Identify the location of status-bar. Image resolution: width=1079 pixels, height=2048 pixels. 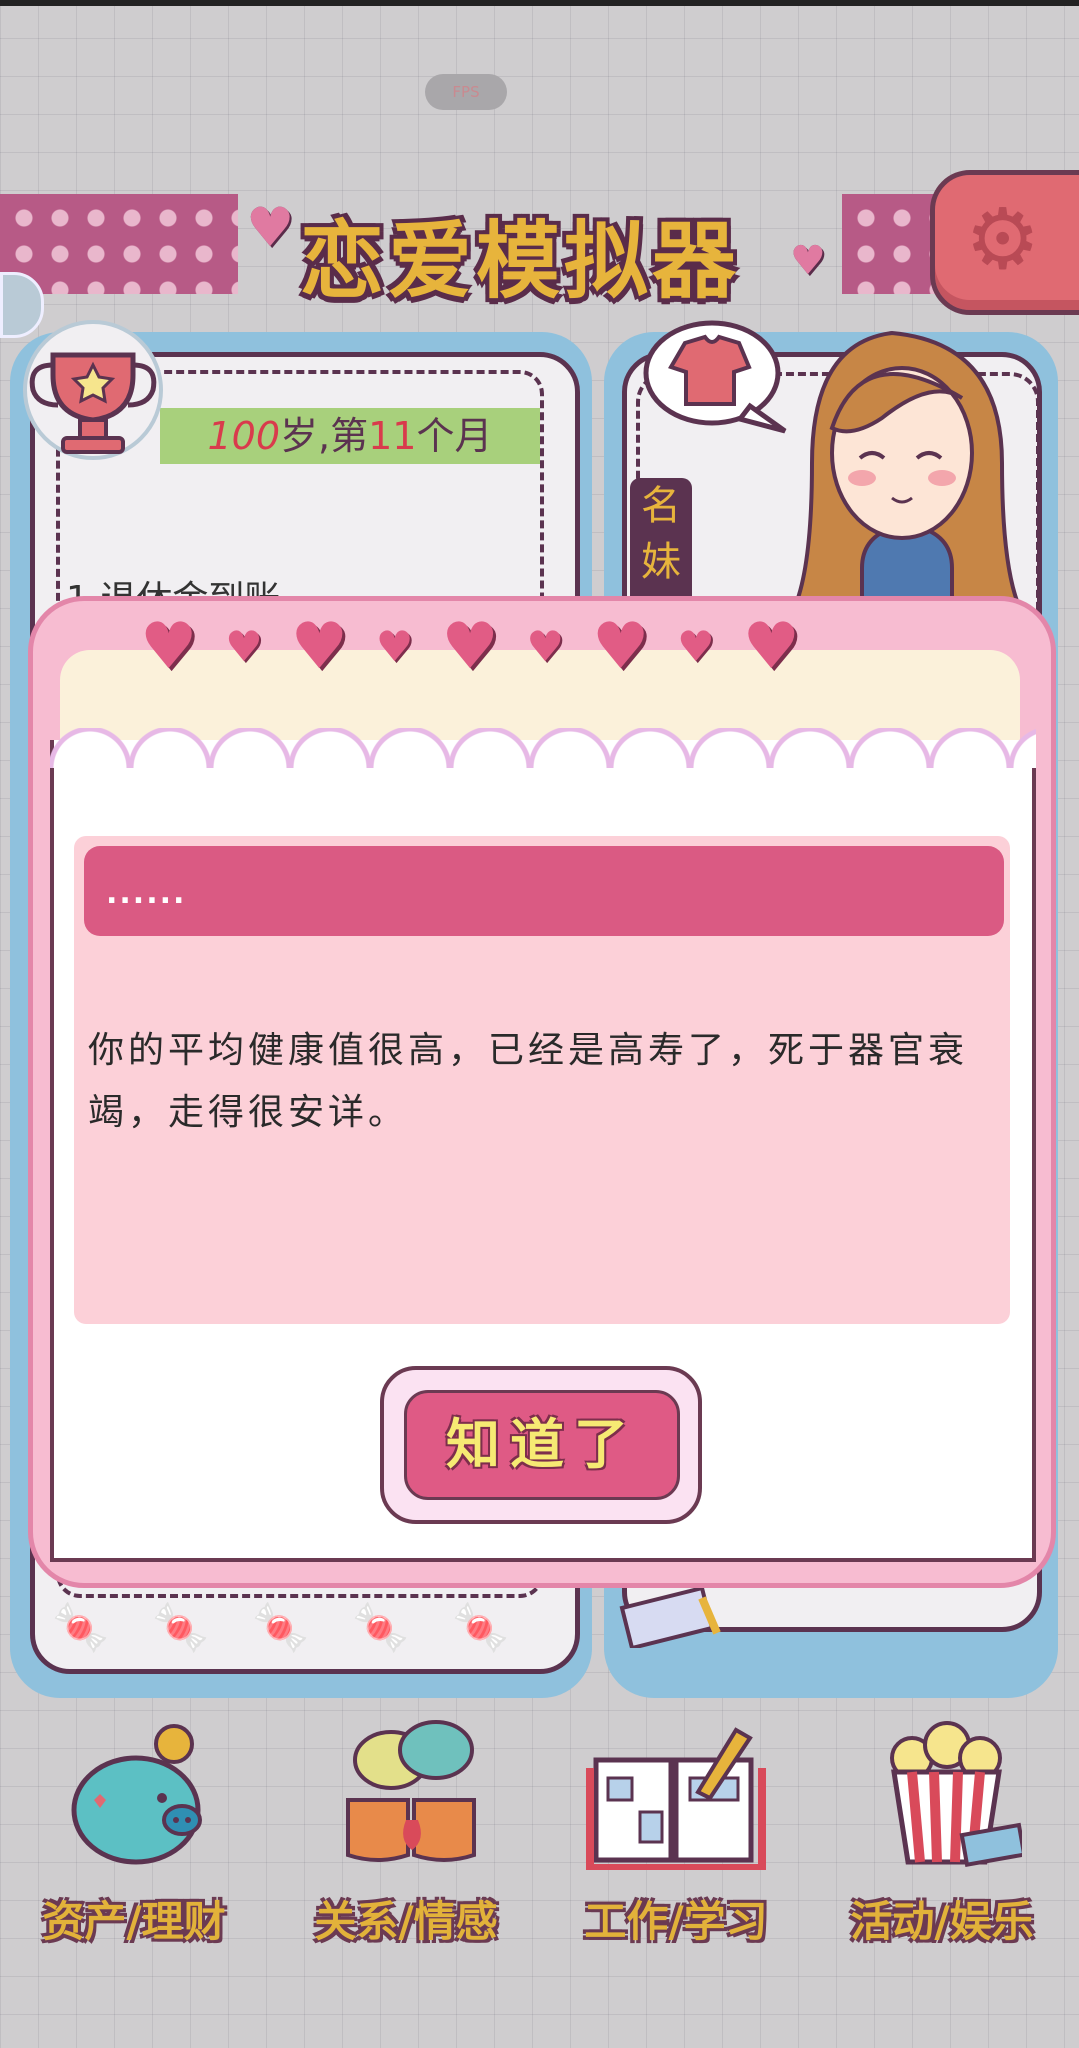
(539, 3).